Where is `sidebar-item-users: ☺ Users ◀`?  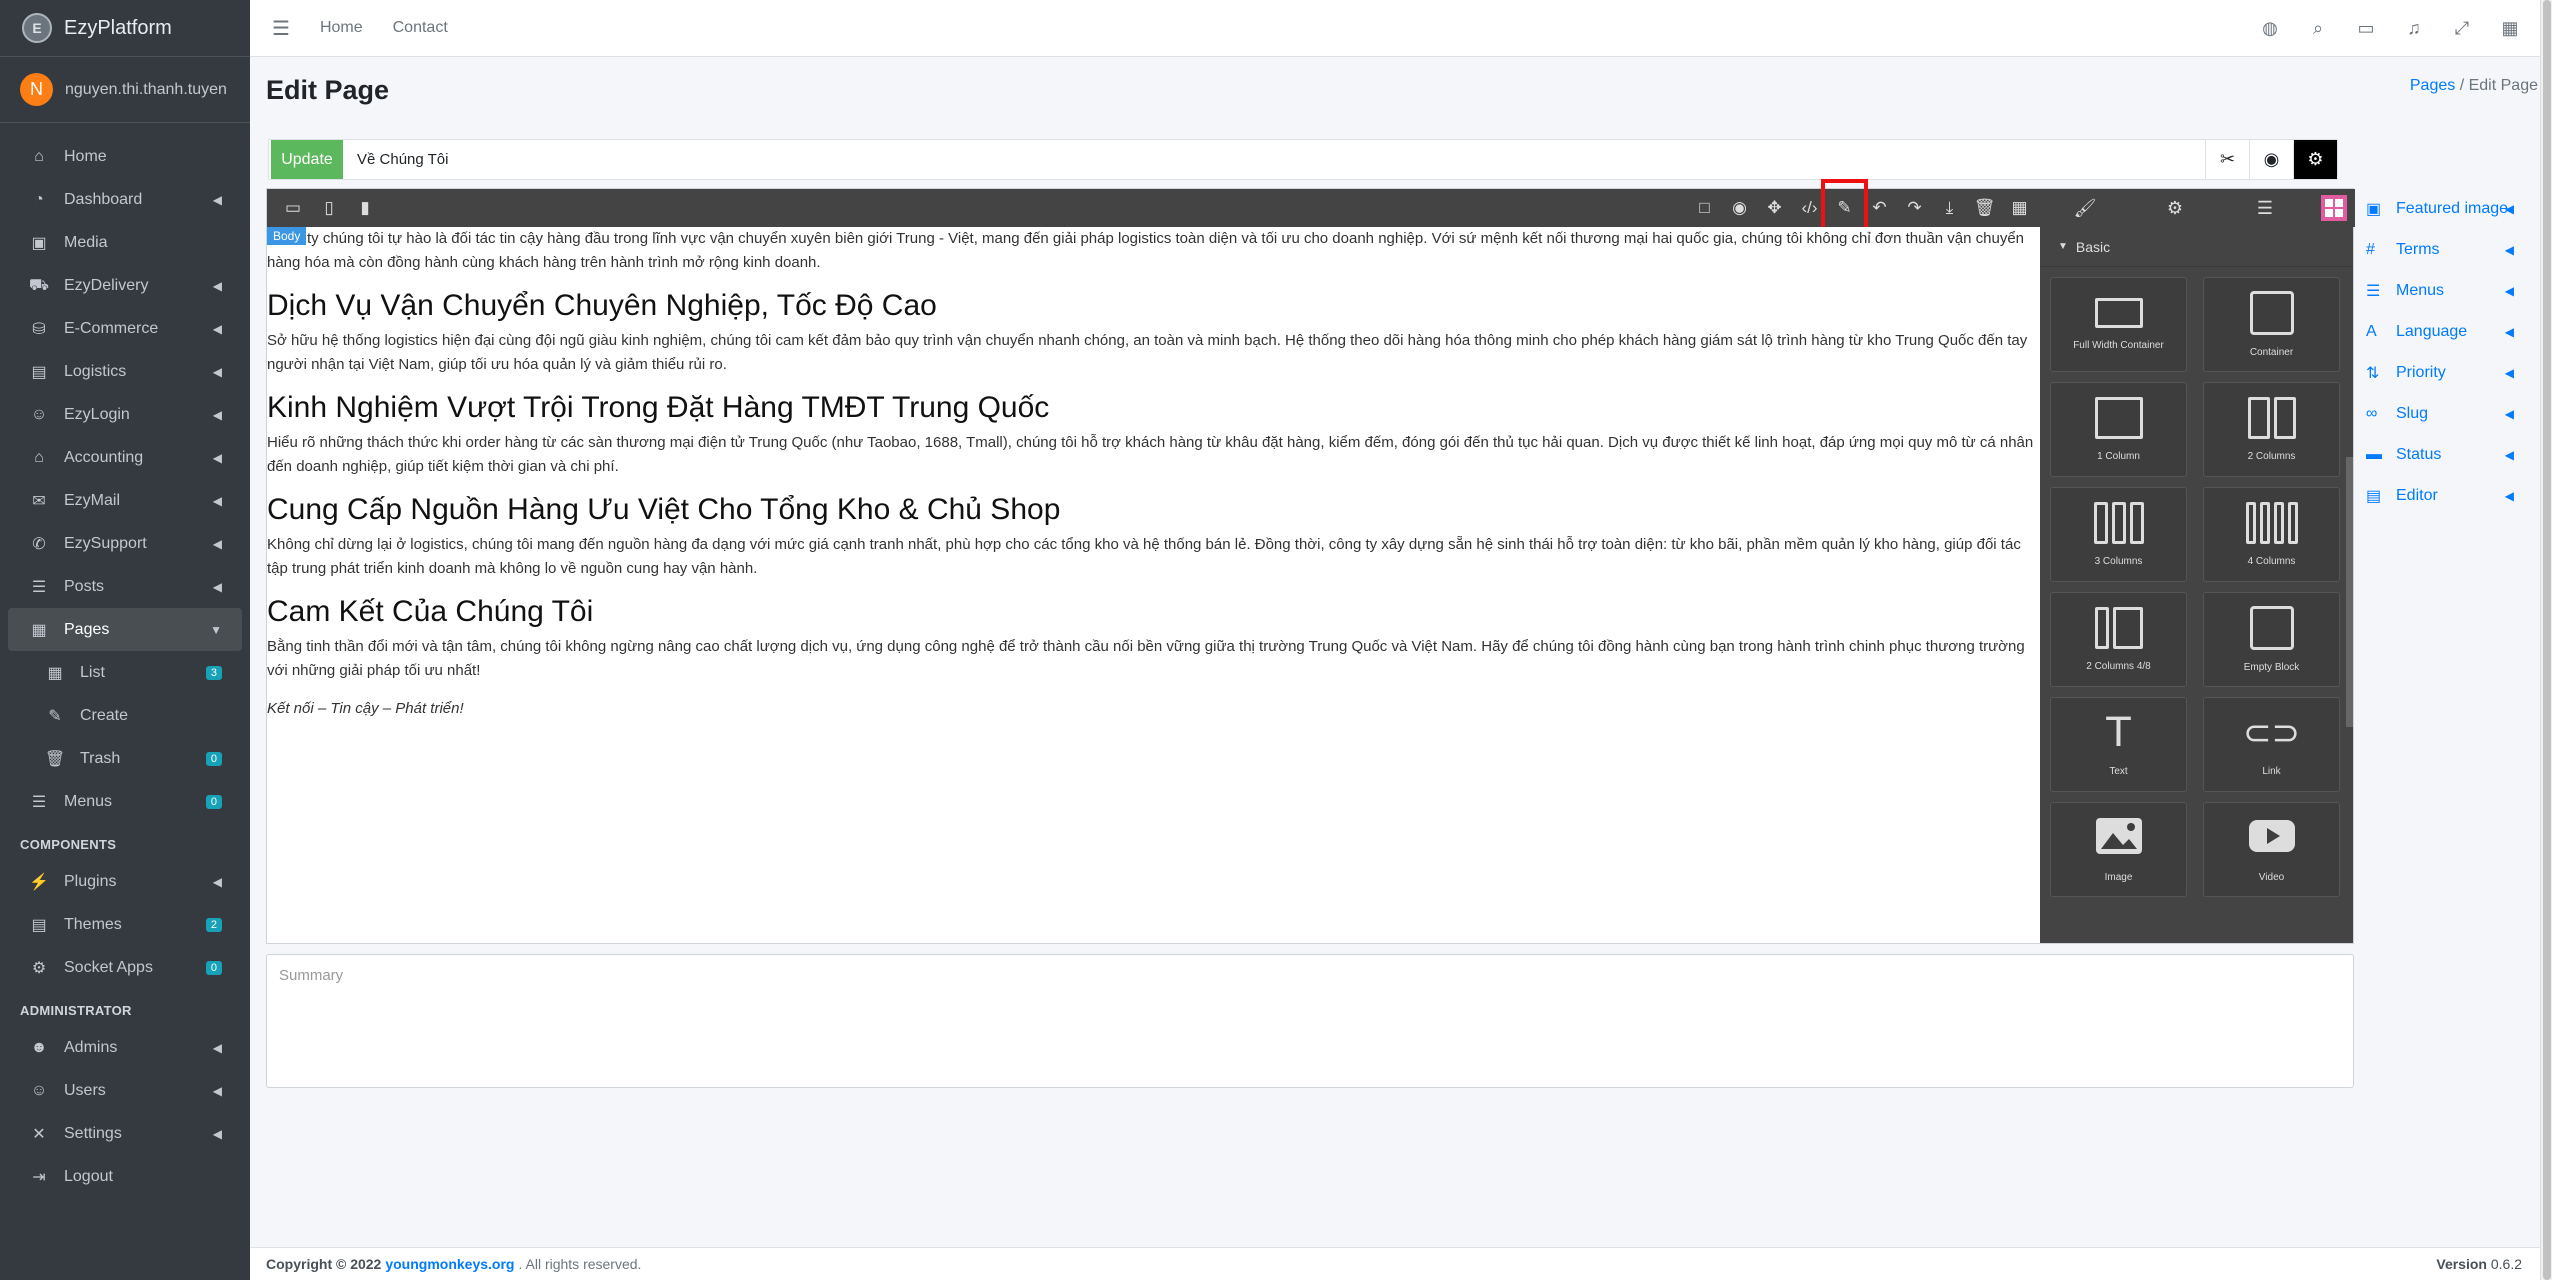
sidebar-item-users: ☺ Users ◀ is located at coordinates (125, 1090).